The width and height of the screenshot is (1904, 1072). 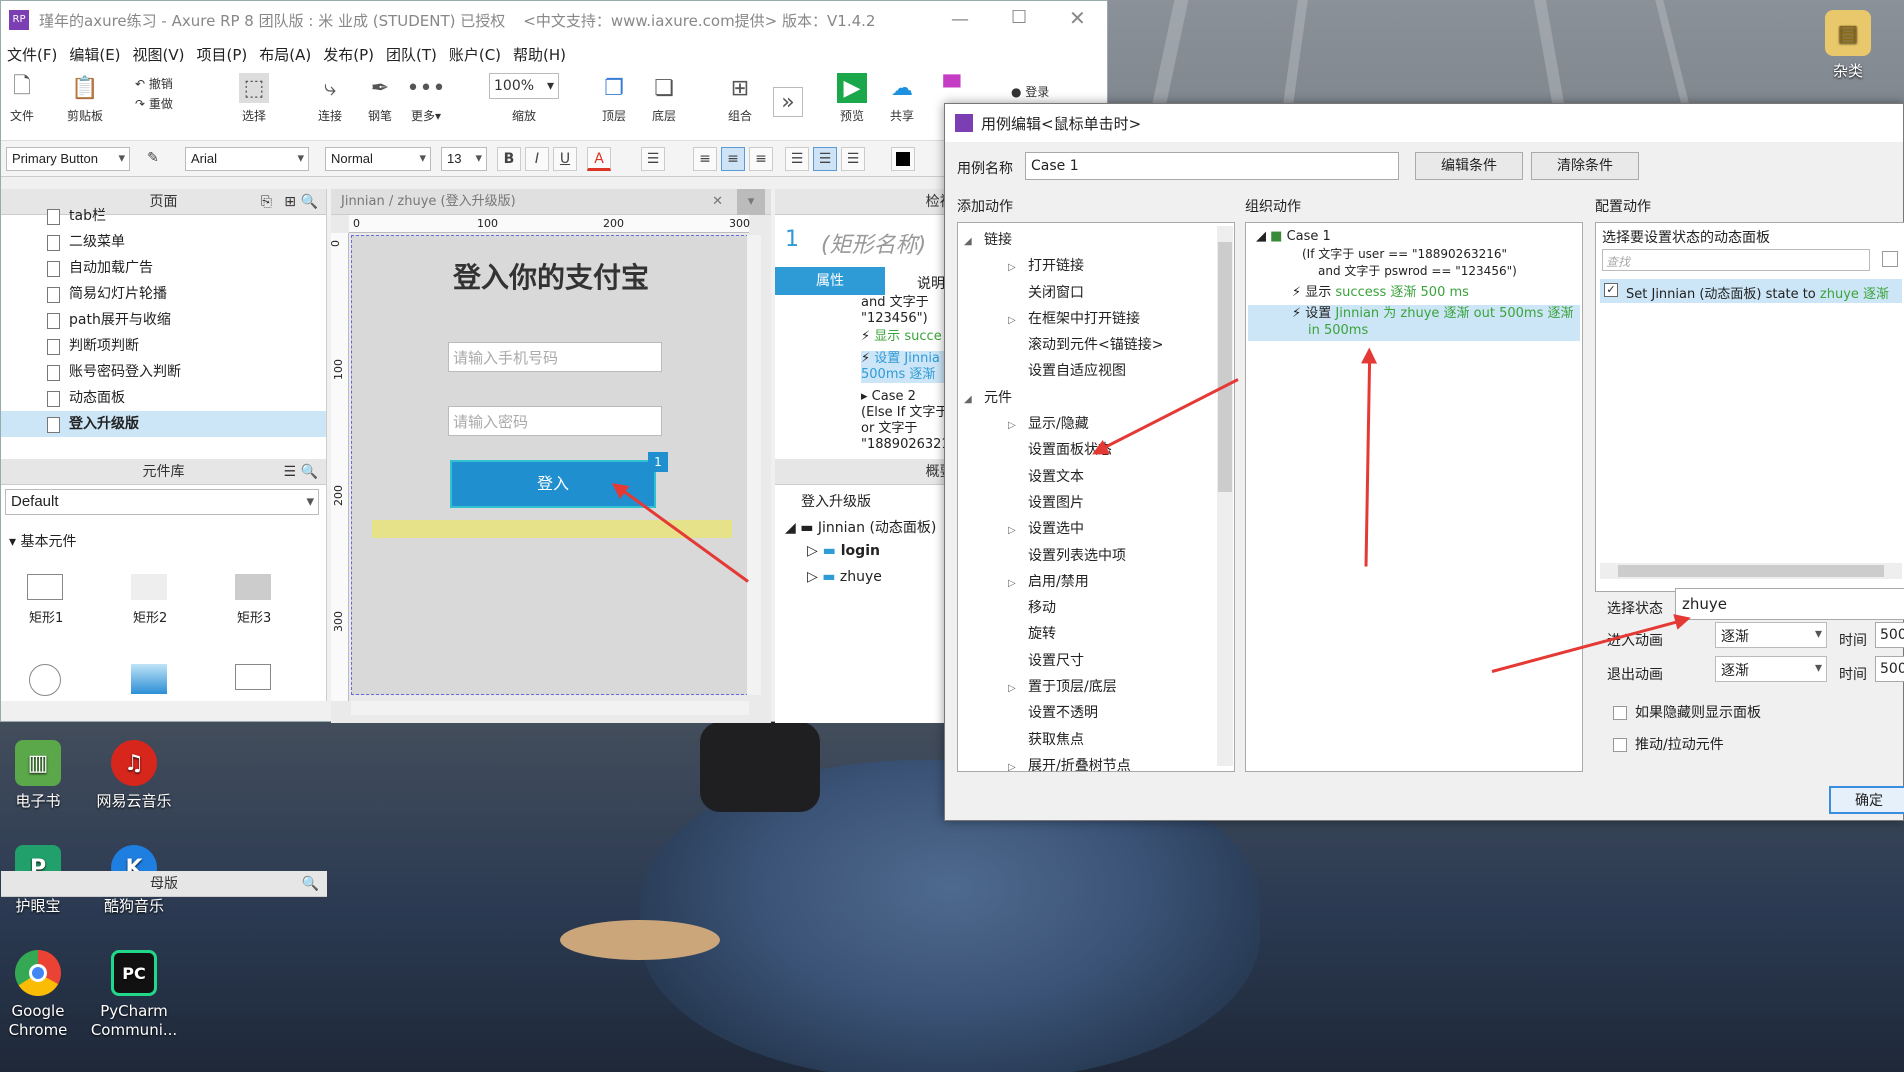 What do you see at coordinates (565, 159) in the screenshot?
I see `underline-icon: U` at bounding box center [565, 159].